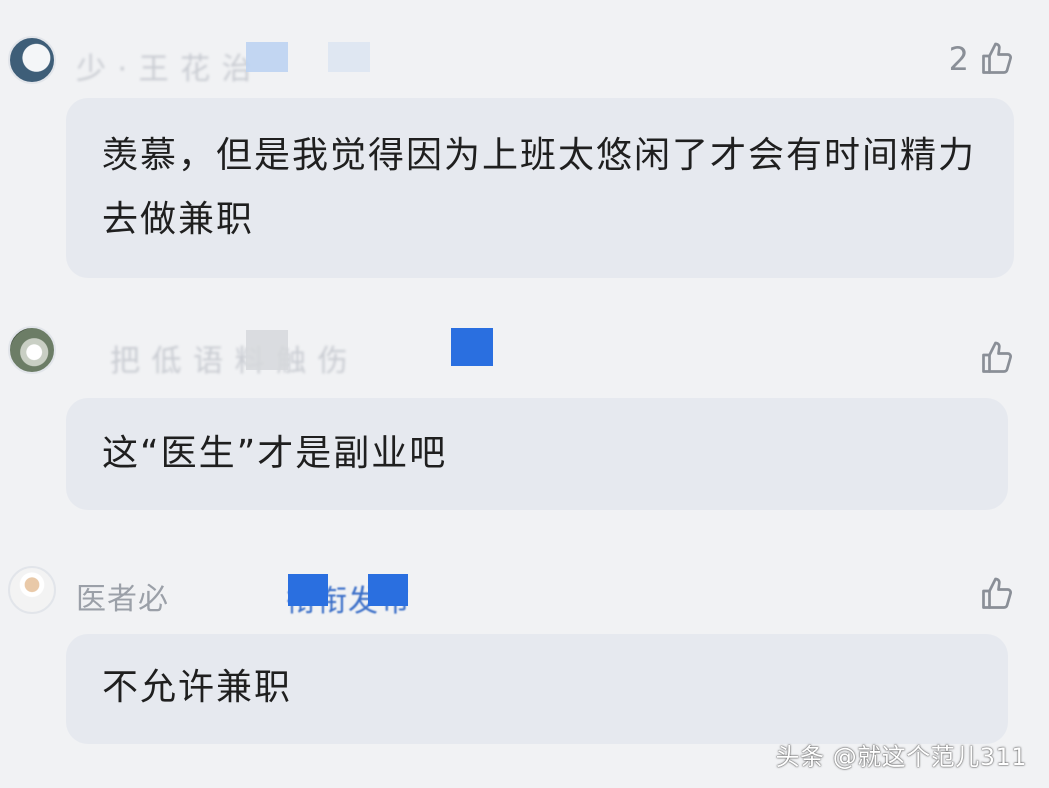 Image resolution: width=1049 pixels, height=788 pixels. Describe the element at coordinates (537, 689) in the screenshot. I see `comment-text-bubble: 不允许兼职` at that location.